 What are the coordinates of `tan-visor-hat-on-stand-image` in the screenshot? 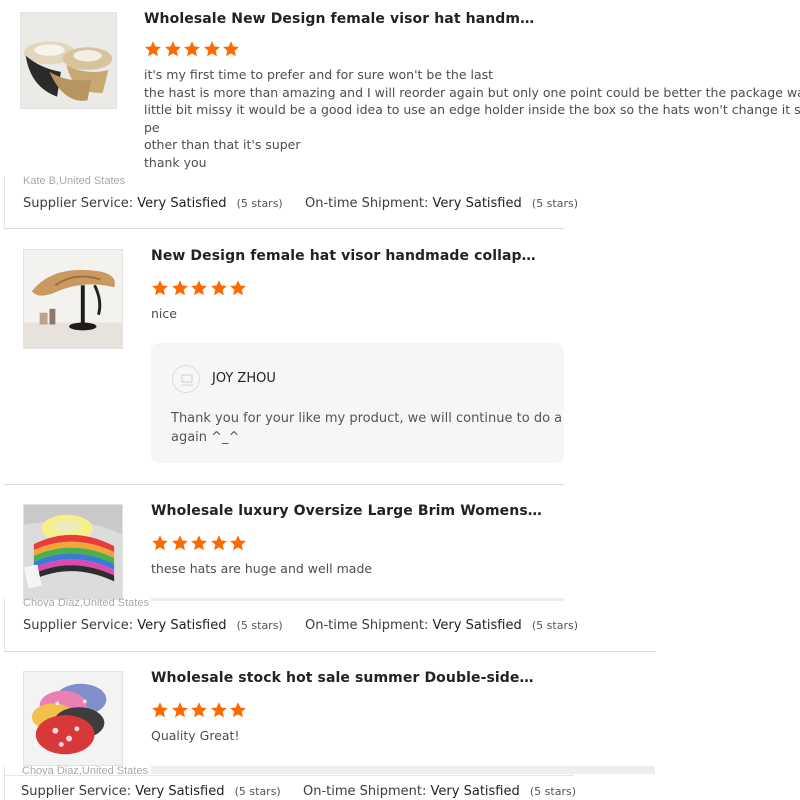 It's located at (73, 299).